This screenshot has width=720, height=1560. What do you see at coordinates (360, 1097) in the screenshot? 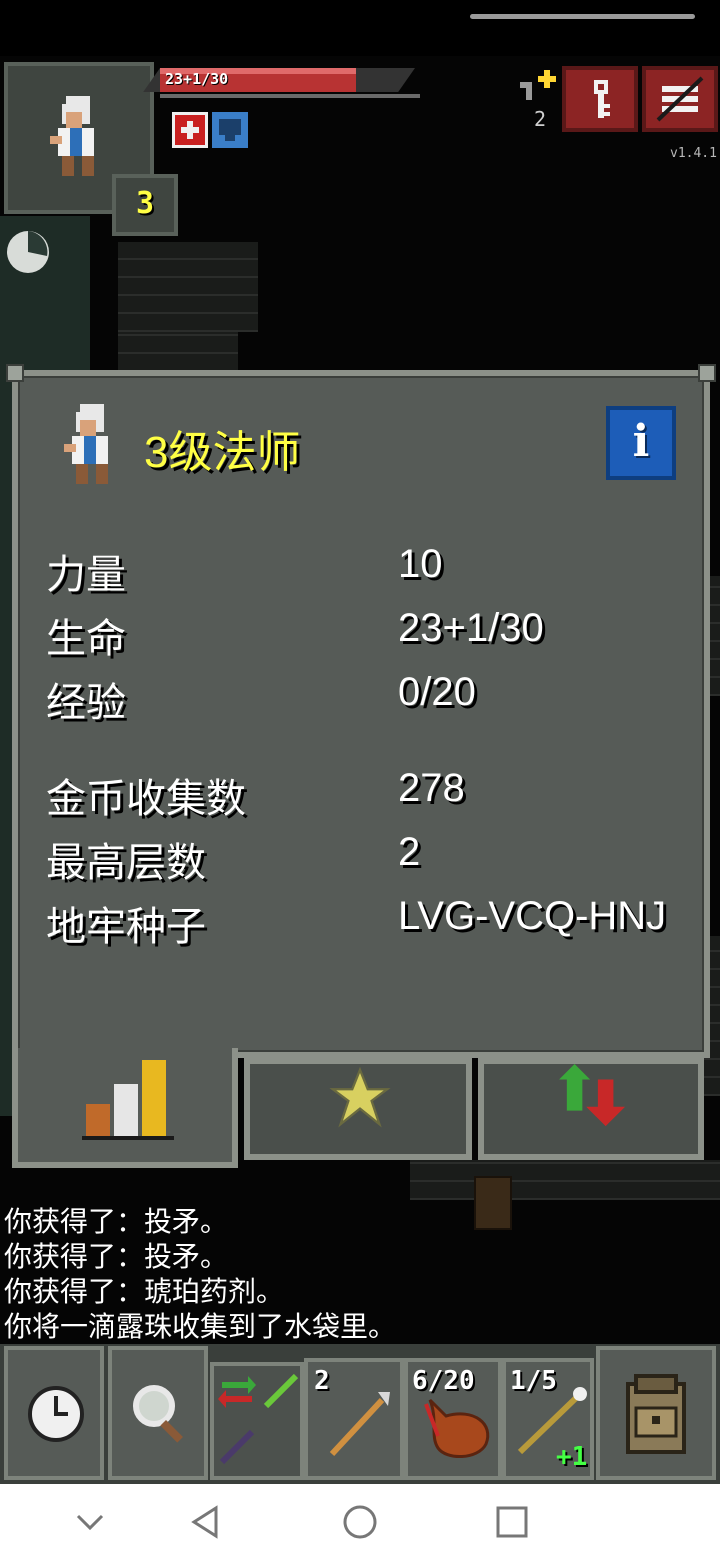
I see `star-badge-icon` at bounding box center [360, 1097].